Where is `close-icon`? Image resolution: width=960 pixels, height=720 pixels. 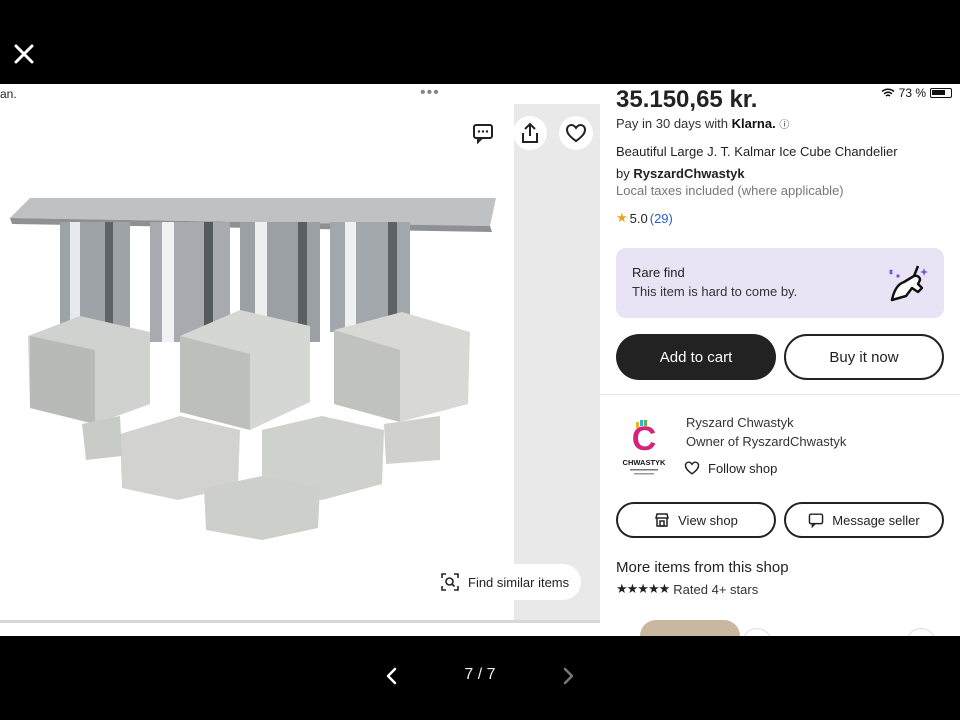 close-icon is located at coordinates (24, 54).